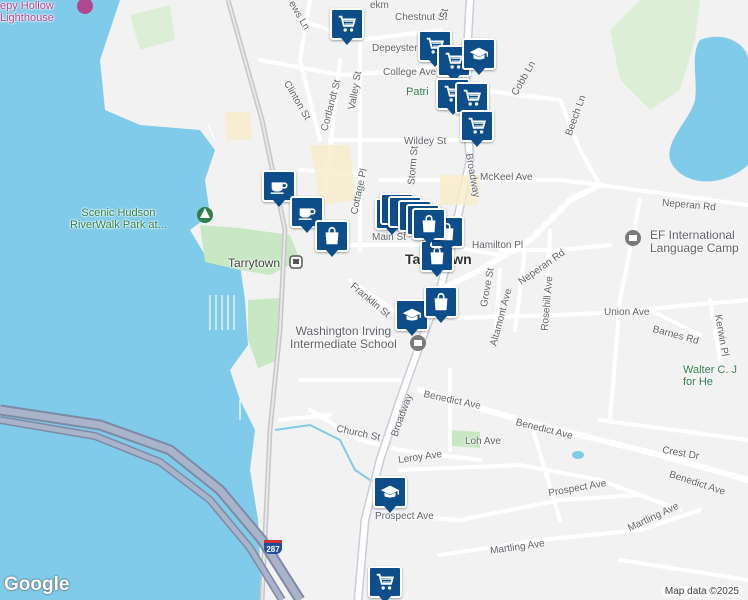 The width and height of the screenshot is (748, 600). What do you see at coordinates (254, 263) in the screenshot?
I see `place-label-tarrytown-station: Tarrytown` at bounding box center [254, 263].